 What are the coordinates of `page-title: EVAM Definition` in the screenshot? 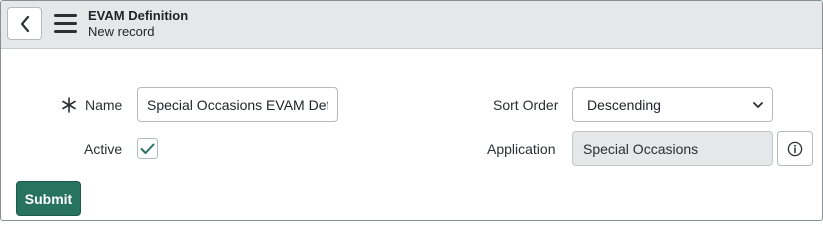 It's located at (138, 15).